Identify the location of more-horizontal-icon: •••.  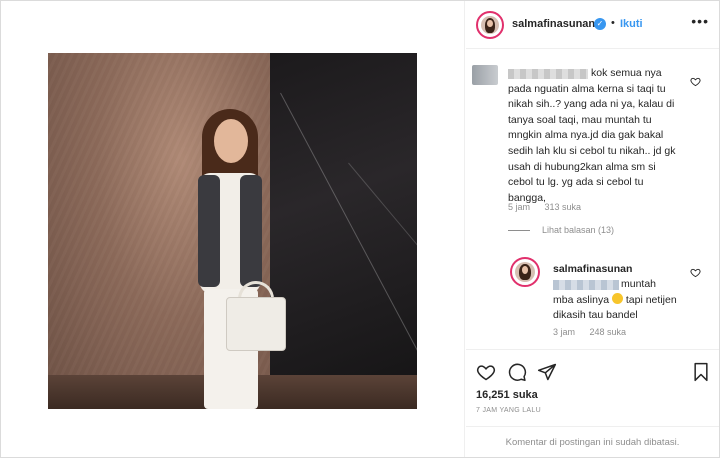
(700, 21).